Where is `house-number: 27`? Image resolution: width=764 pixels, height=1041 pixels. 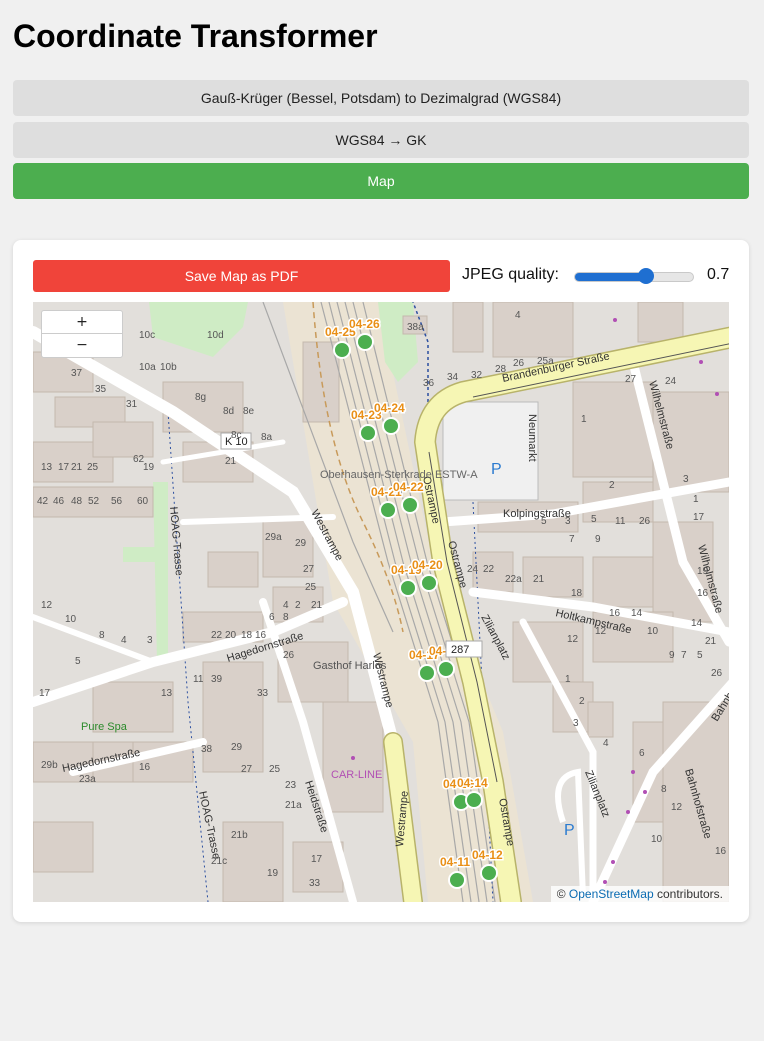
house-number: 27 is located at coordinates (309, 569).